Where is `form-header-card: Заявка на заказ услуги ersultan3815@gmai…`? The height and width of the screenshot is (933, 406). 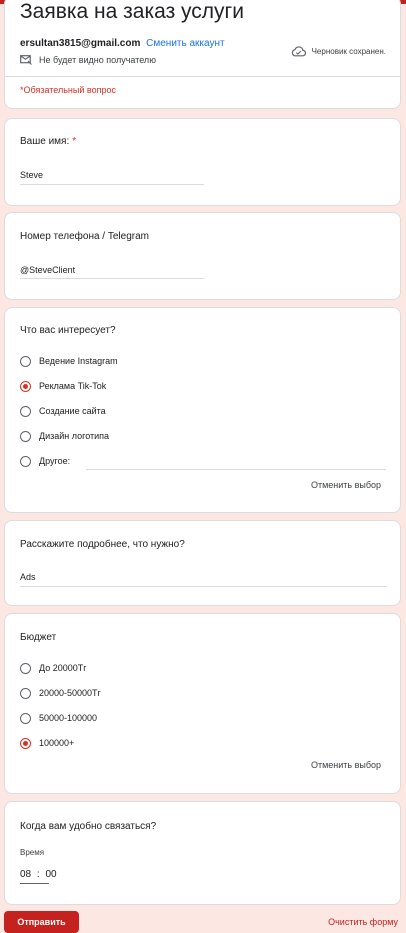 form-header-card: Заявка на заказ услуги ersultan3815@gmai… is located at coordinates (202, 54).